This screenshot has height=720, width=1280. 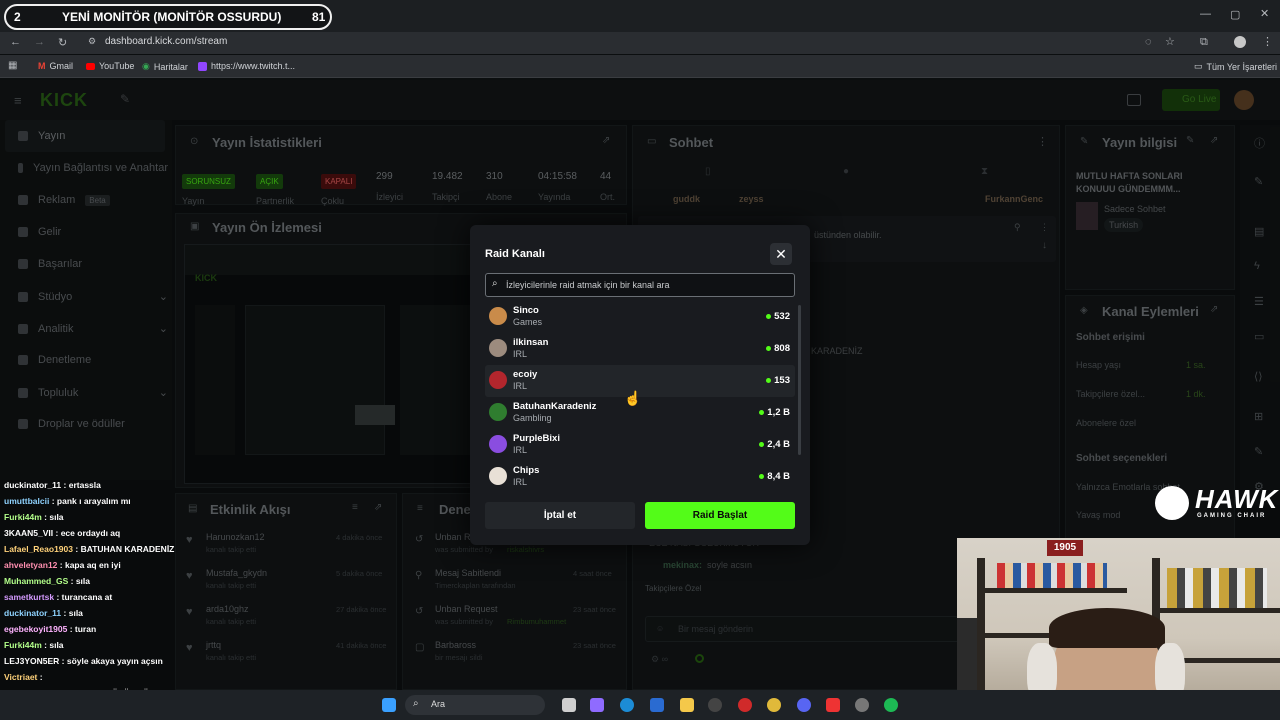 I want to click on channel-row: Chips IRL 8,4 B, so click(x=640, y=477).